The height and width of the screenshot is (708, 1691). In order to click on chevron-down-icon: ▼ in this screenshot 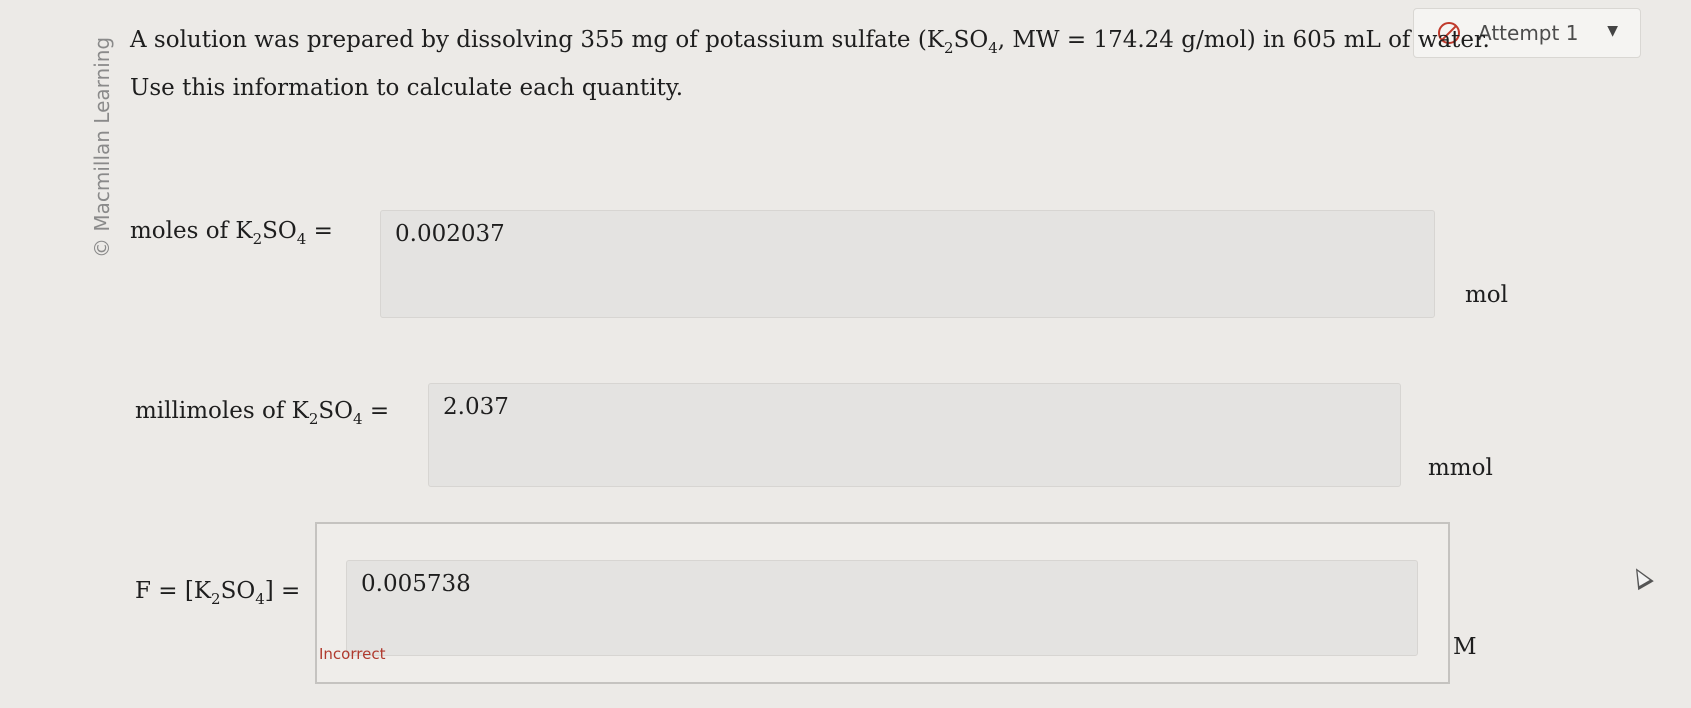, I will do `click(1612, 31)`.